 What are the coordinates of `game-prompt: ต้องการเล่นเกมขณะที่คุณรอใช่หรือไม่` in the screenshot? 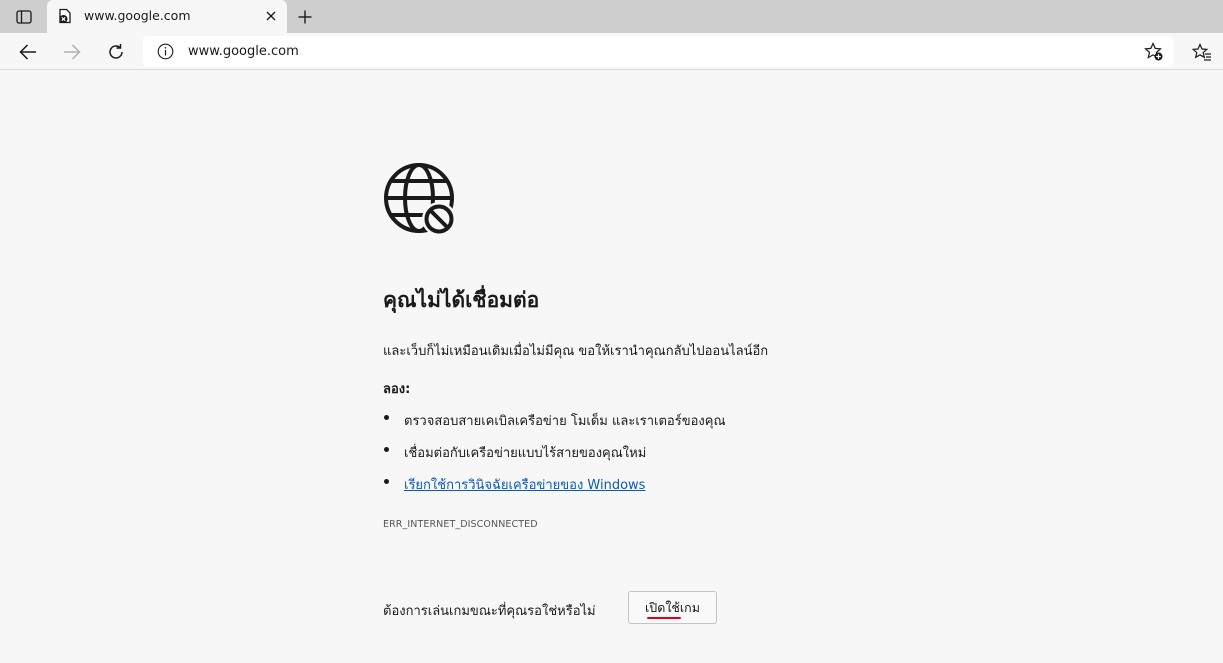 It's located at (489, 611).